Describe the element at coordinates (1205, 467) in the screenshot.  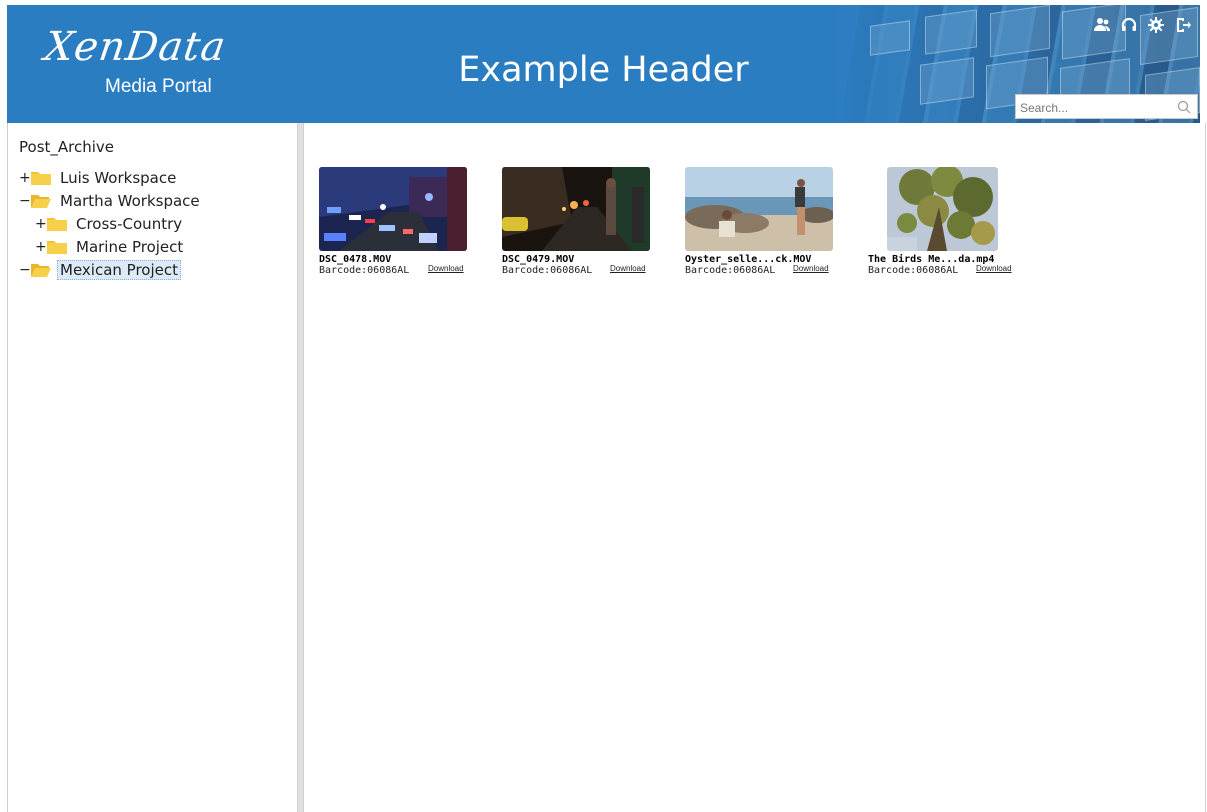
I see `right-frame-border` at that location.